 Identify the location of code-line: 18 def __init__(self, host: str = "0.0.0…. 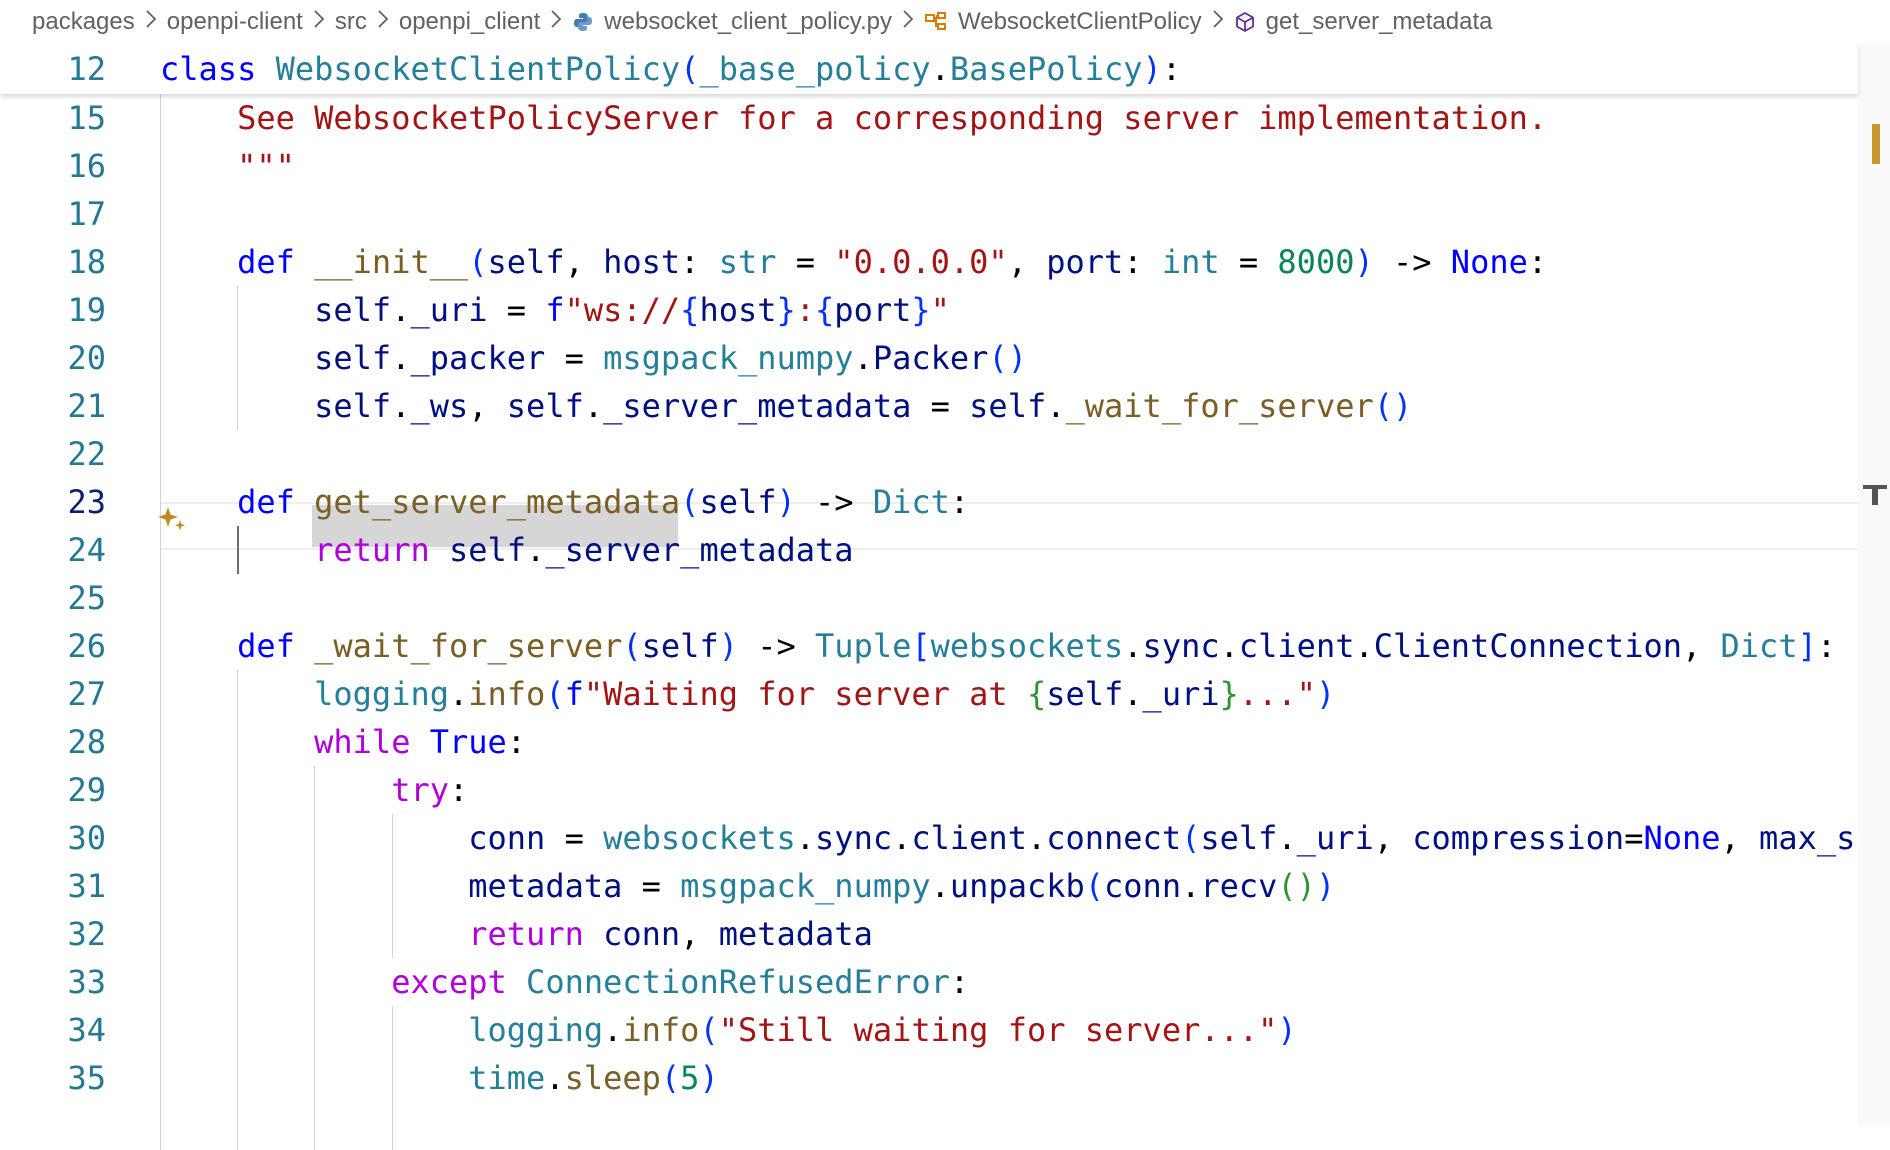
(929, 262).